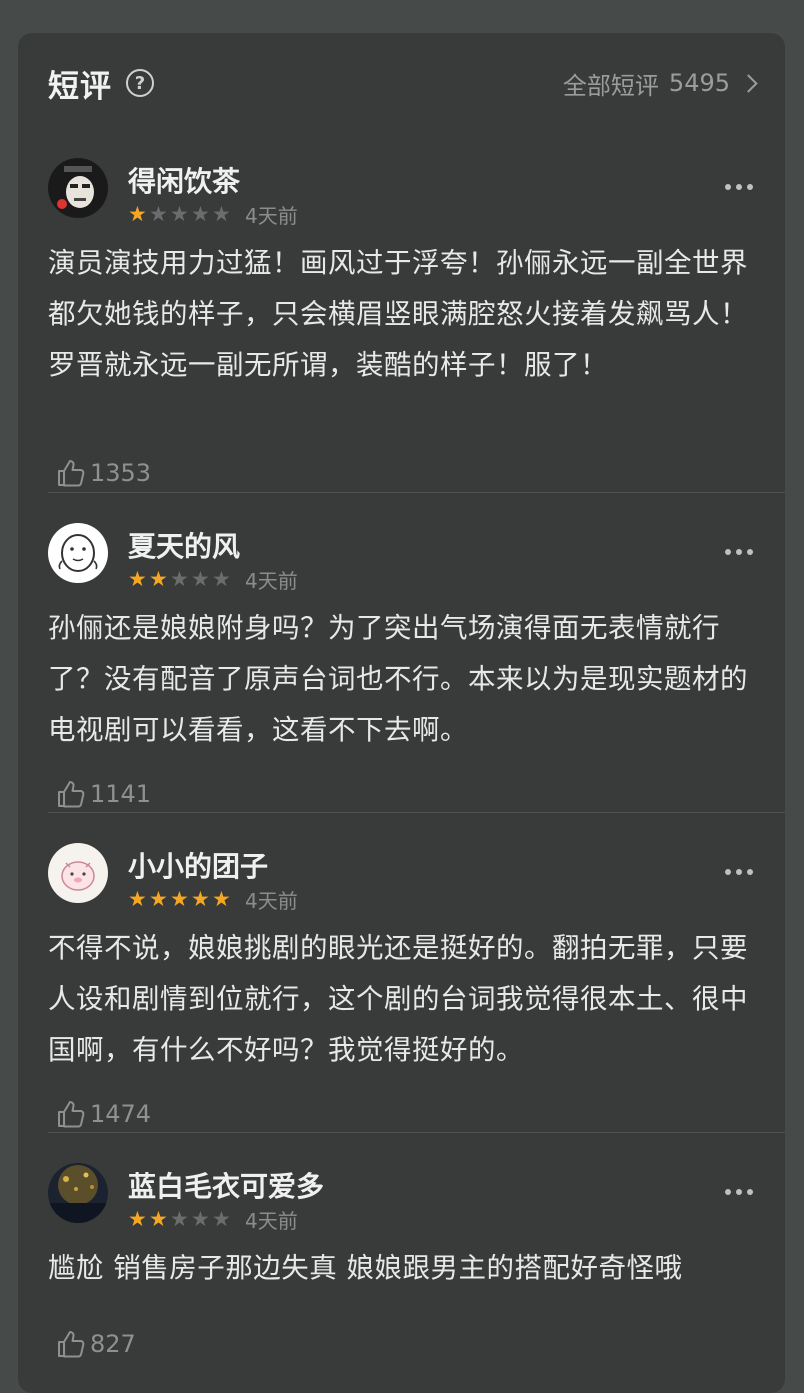 The width and height of the screenshot is (804, 1393). I want to click on chevron-right-icon, so click(748, 83).